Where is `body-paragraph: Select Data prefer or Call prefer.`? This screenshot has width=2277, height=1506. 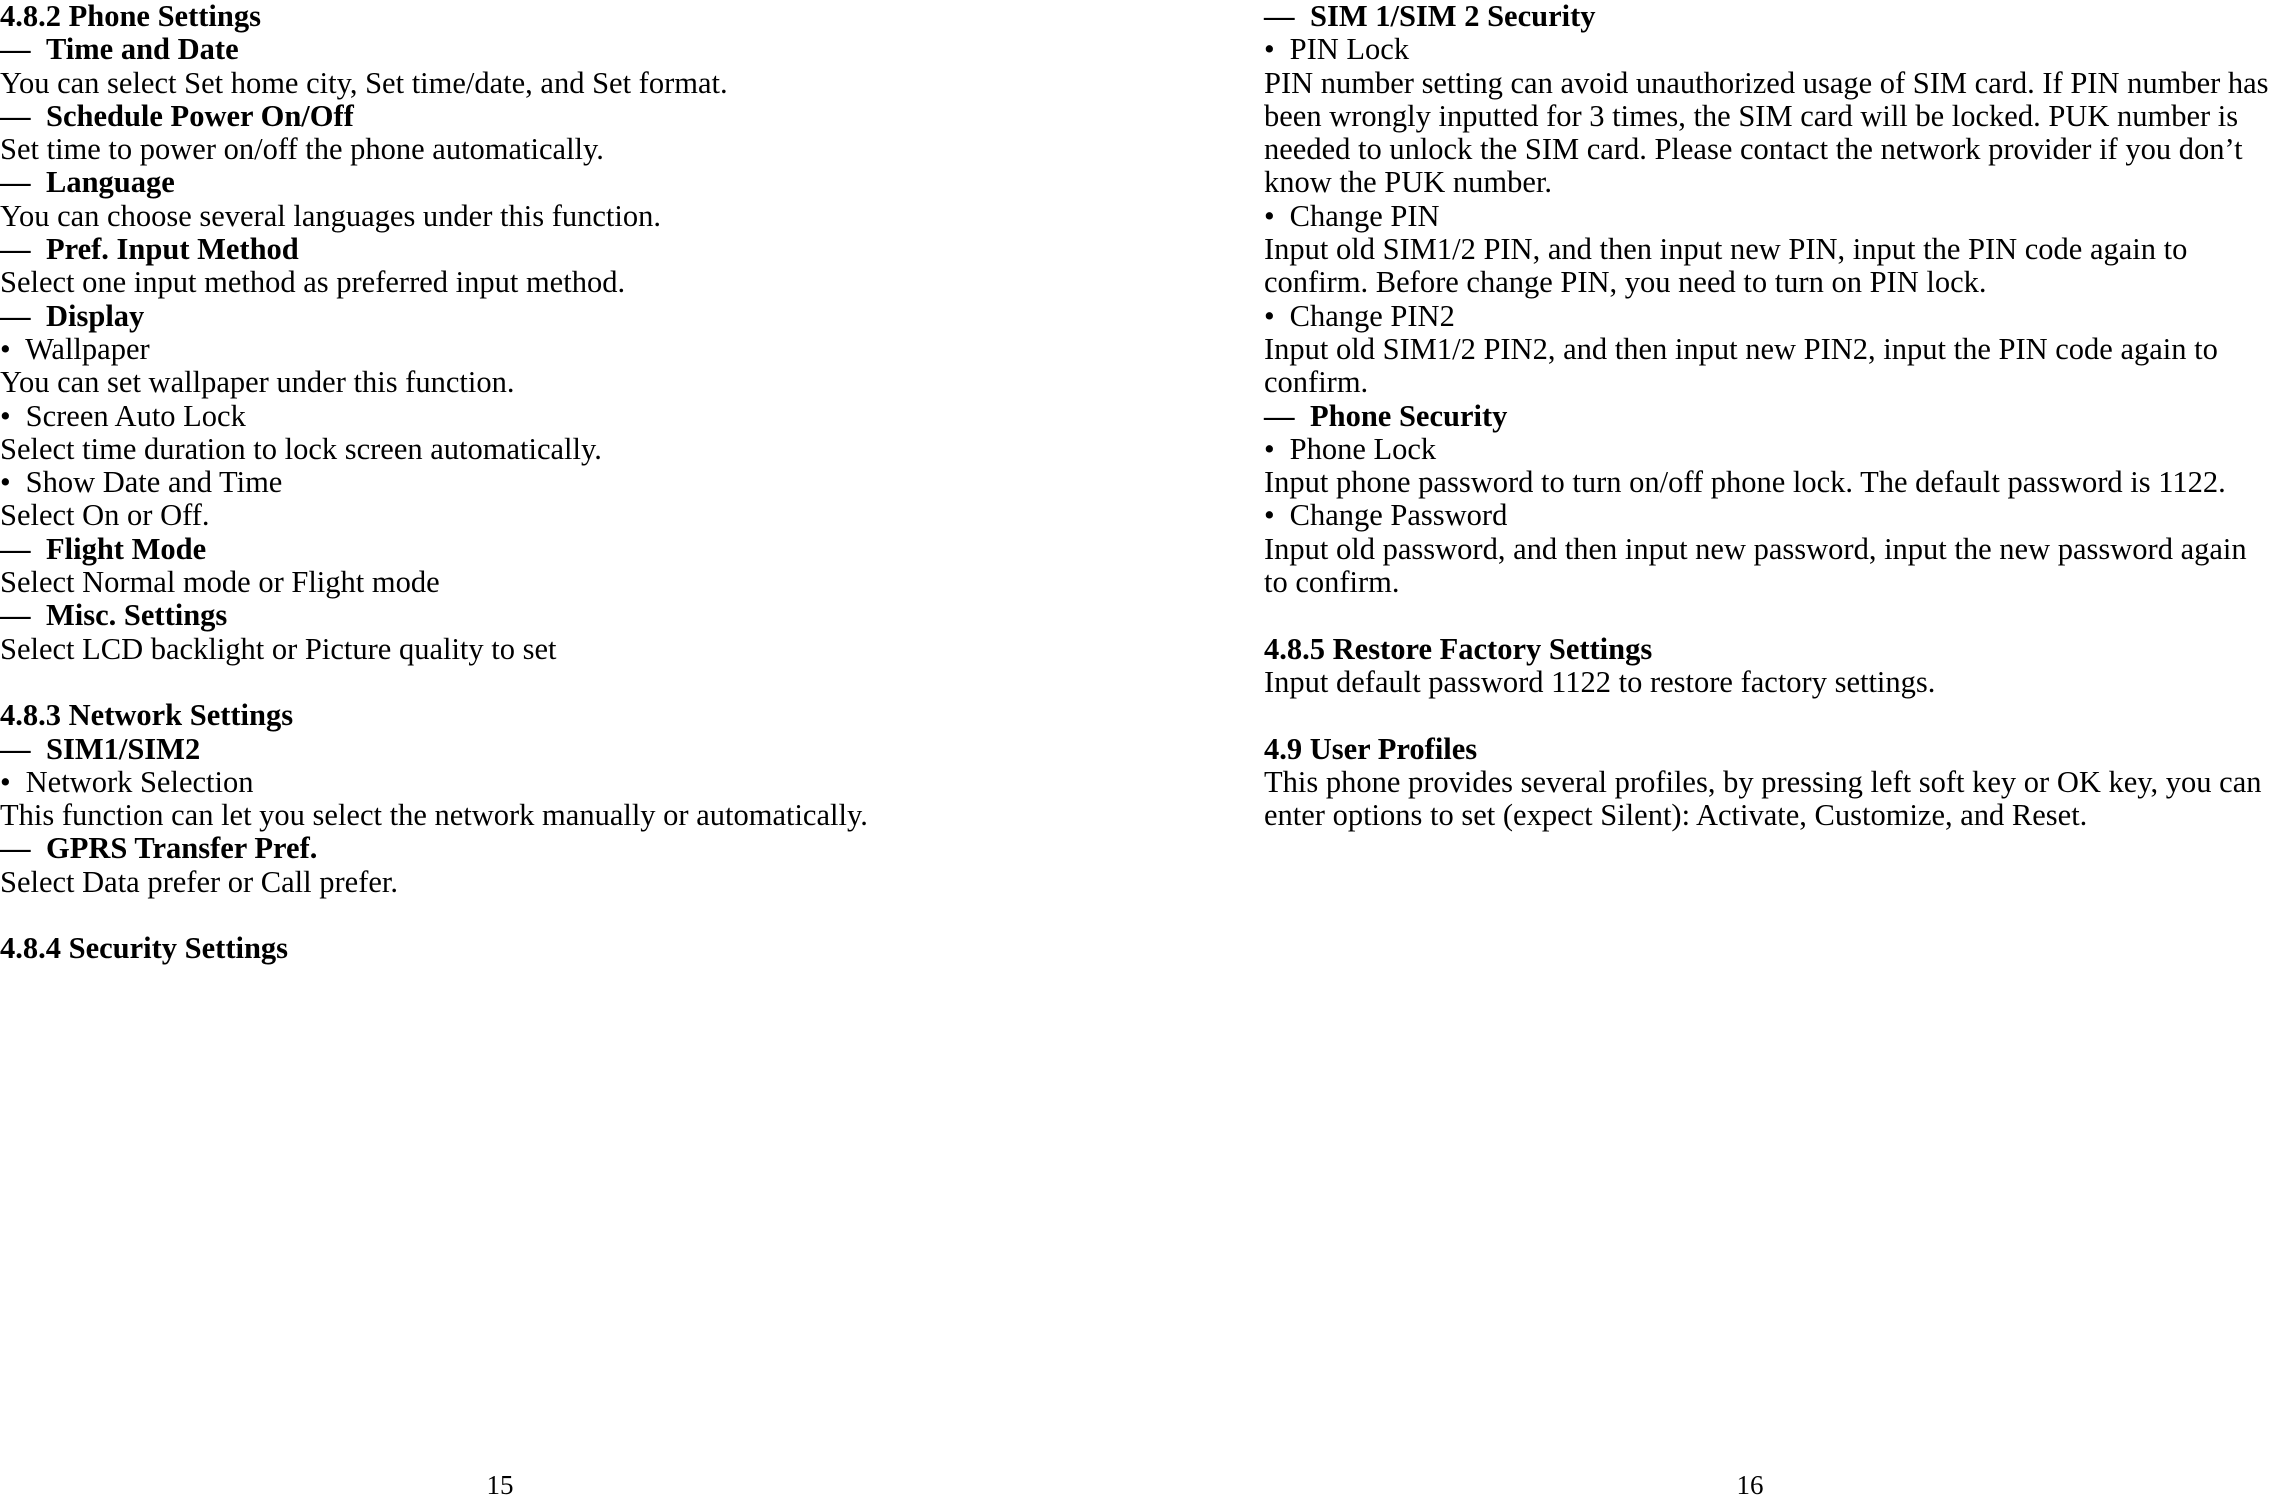
body-paragraph: Select Data prefer or Call prefer. is located at coordinates (199, 881).